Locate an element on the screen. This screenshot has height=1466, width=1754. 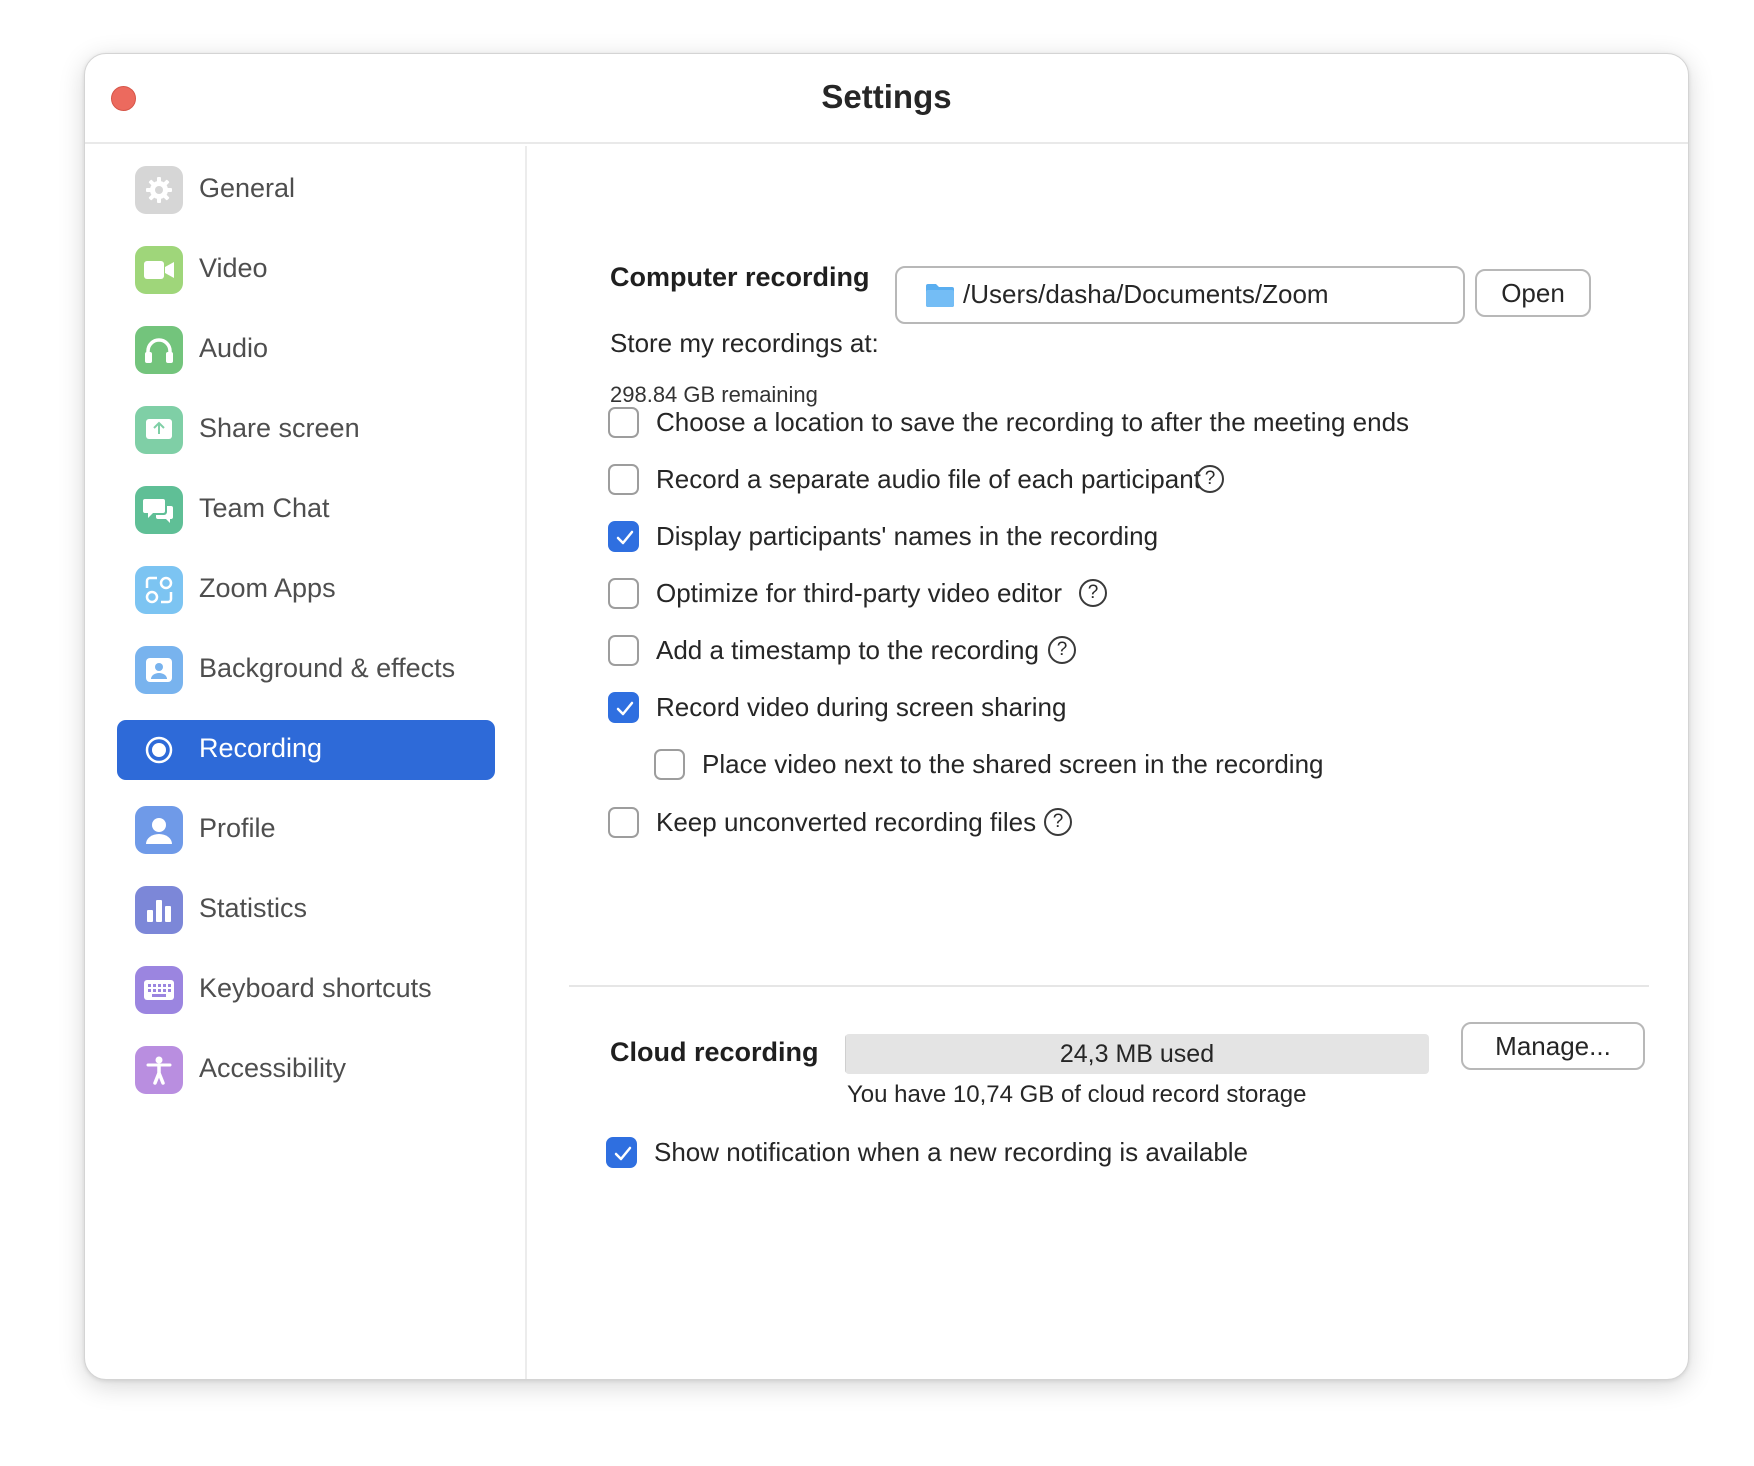
sidebar-item-zoom-apps: Zoom Apps is located at coordinates (306, 590).